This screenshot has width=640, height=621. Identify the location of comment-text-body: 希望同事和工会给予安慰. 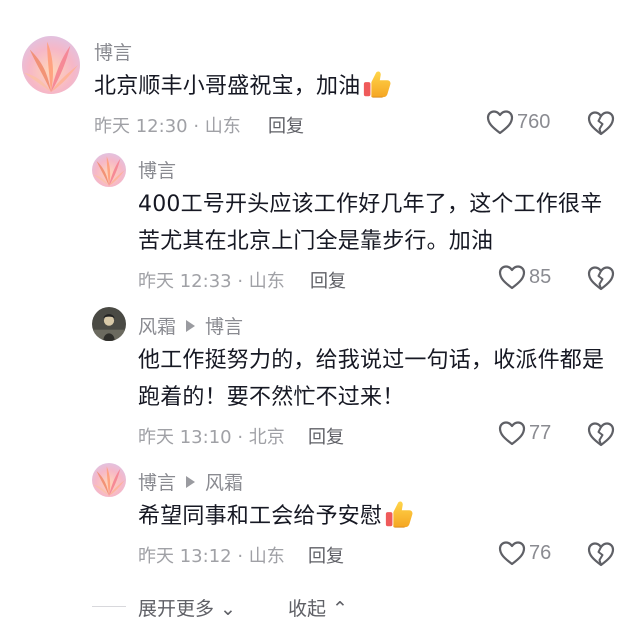
(260, 516).